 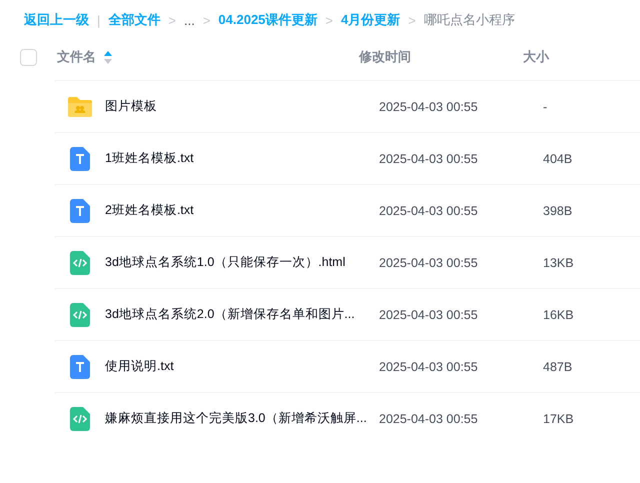 I want to click on file-name: 1班姓名模板.txt, so click(x=242, y=158).